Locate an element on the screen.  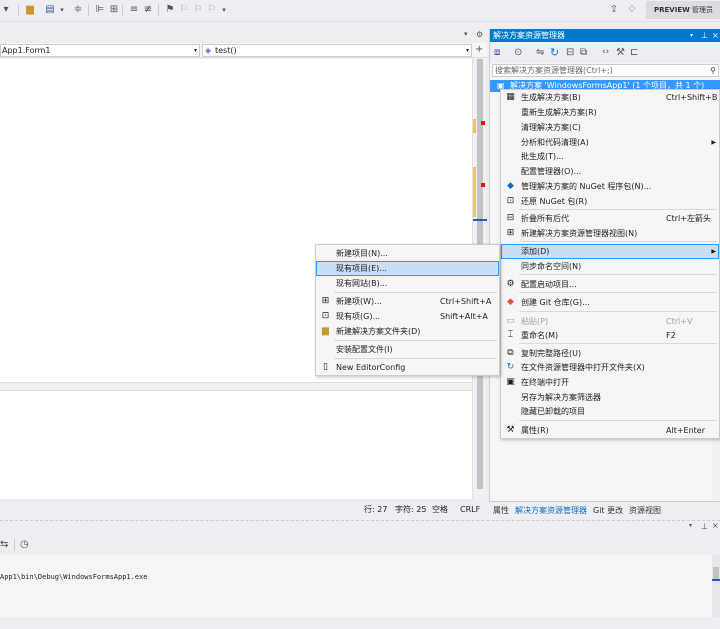
code-view-icon: ‹› is located at coordinates (605, 52).